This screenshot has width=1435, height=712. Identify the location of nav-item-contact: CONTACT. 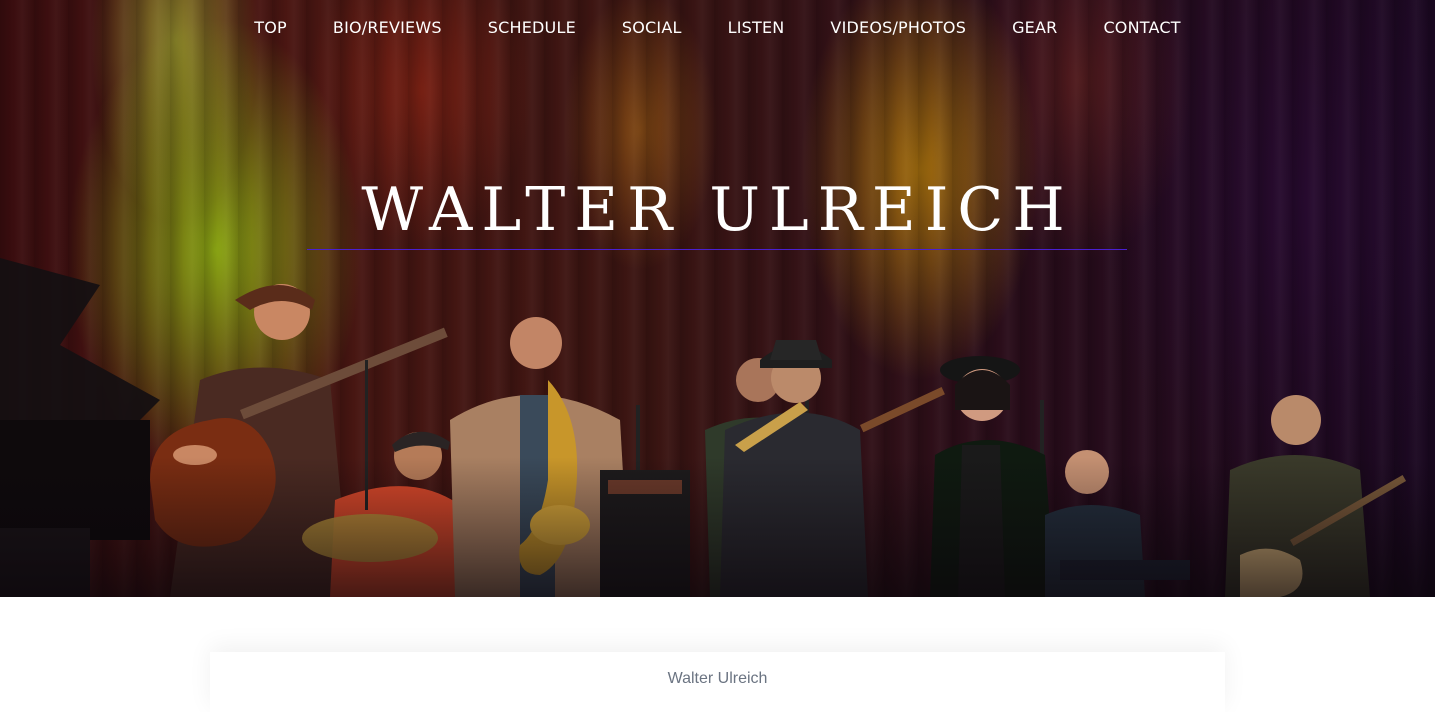
(1141, 28).